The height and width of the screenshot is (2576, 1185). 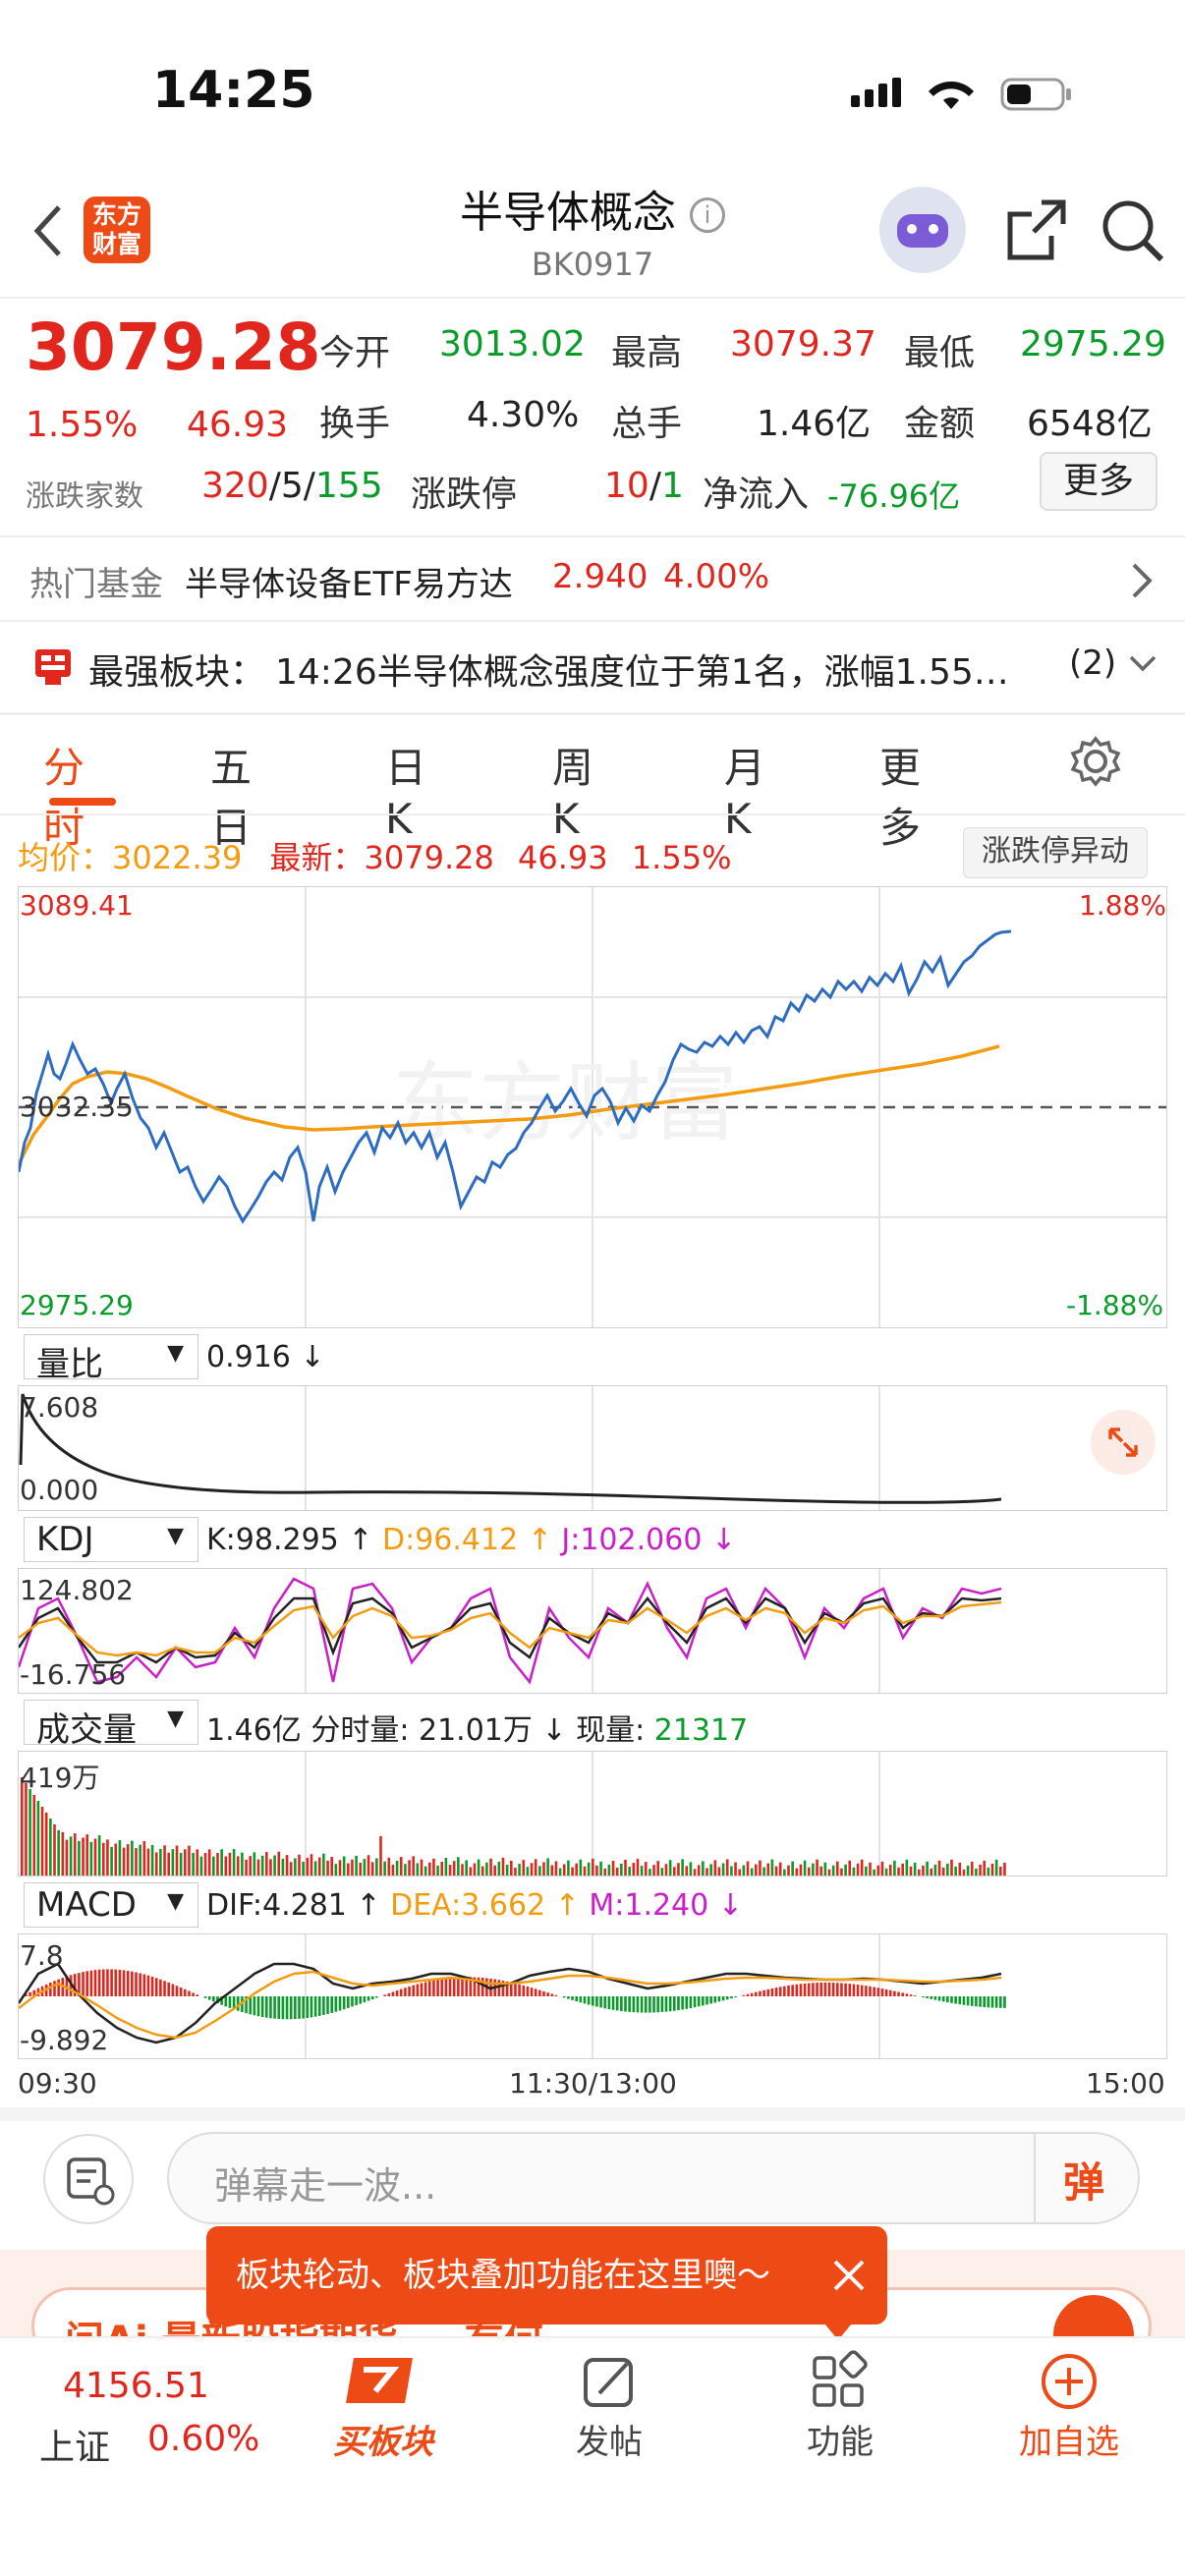 What do you see at coordinates (609, 2409) in the screenshot?
I see `post-button: 发帖` at bounding box center [609, 2409].